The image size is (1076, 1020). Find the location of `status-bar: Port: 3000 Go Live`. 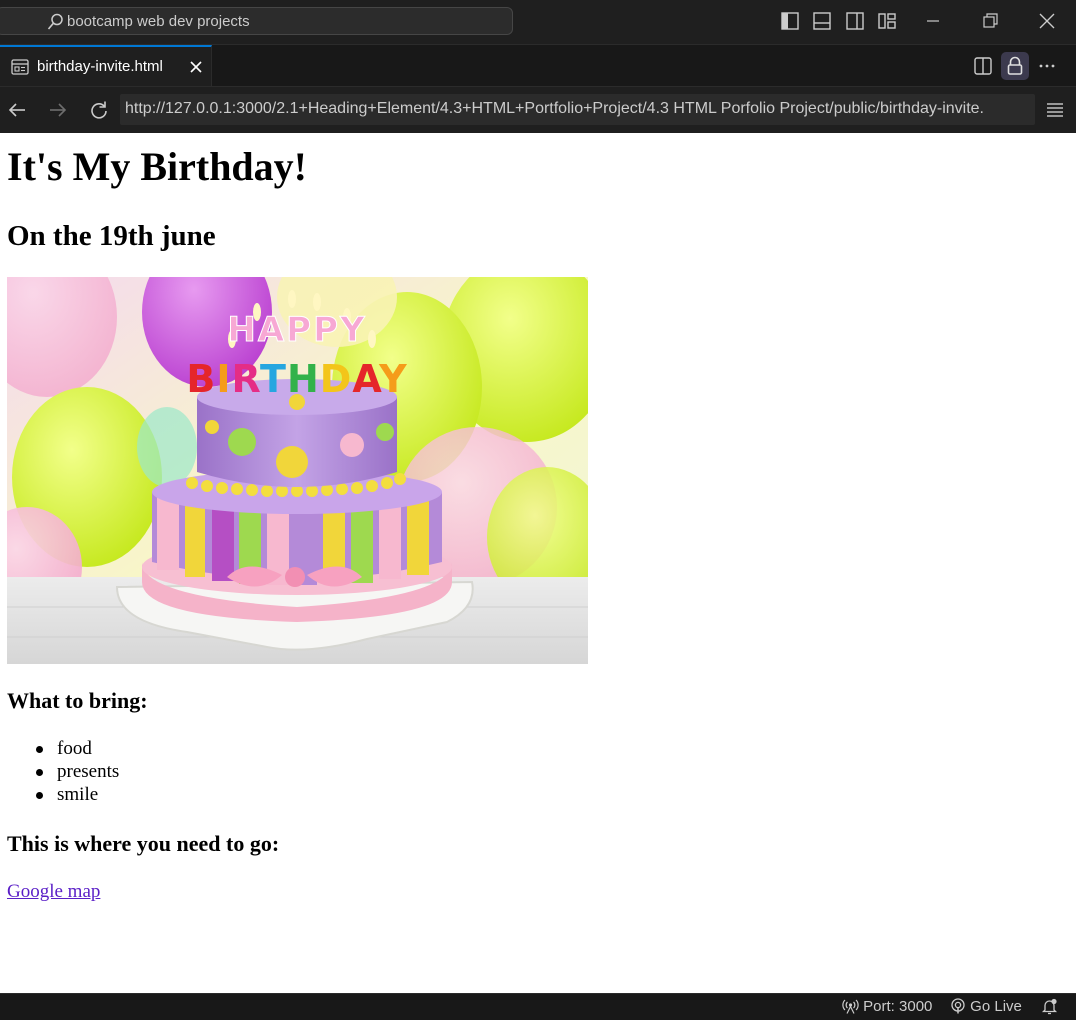

status-bar: Port: 3000 Go Live is located at coordinates (538, 1006).